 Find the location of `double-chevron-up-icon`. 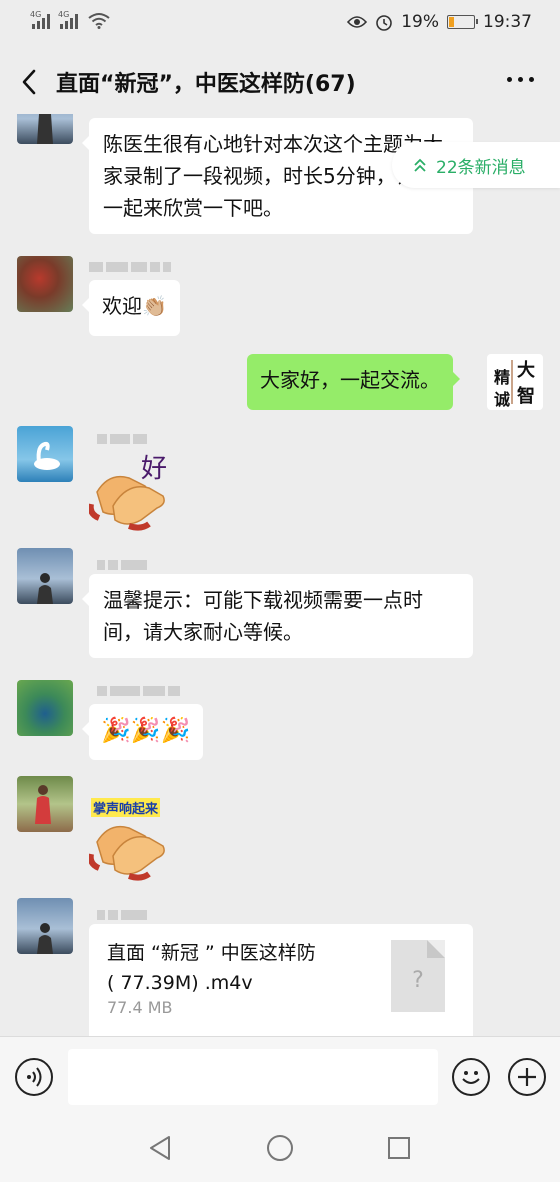

double-chevron-up-icon is located at coordinates (420, 165).